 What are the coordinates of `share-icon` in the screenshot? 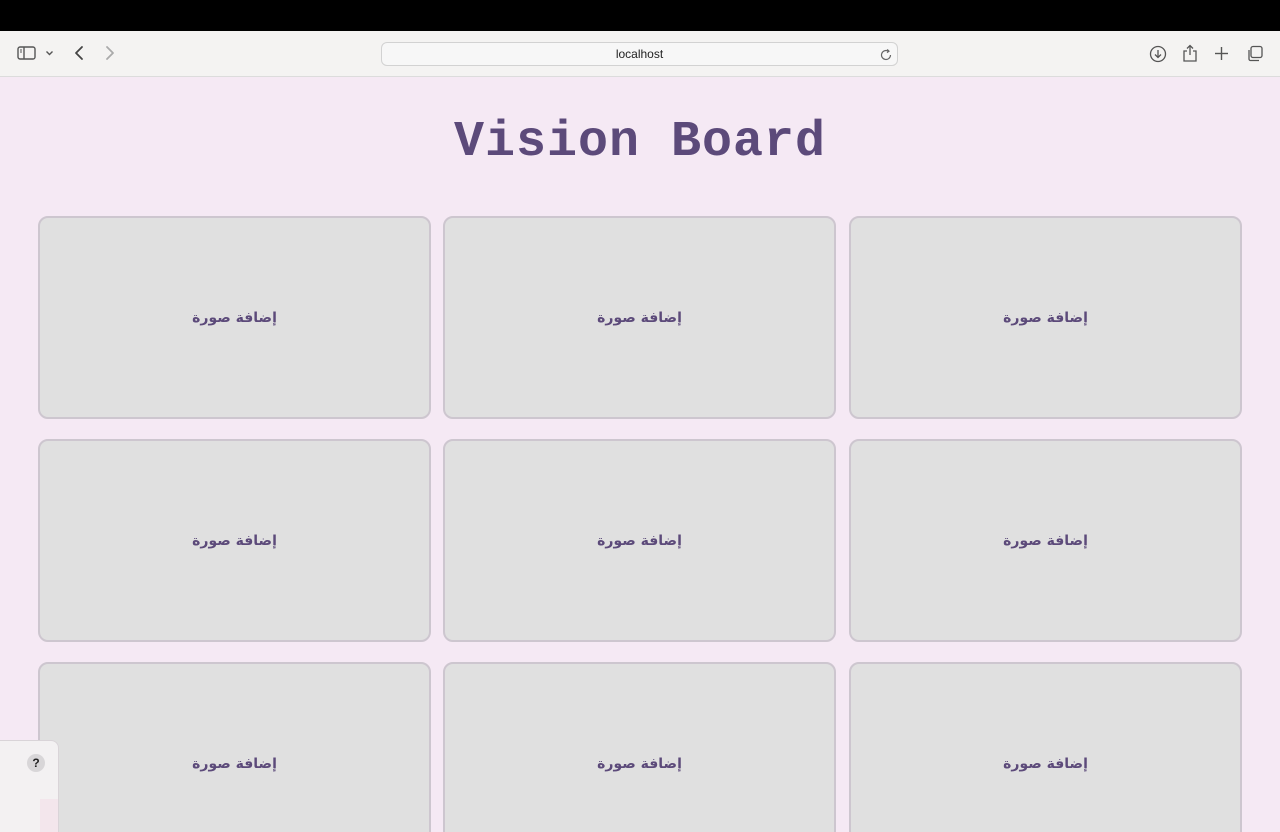 It's located at (1190, 53).